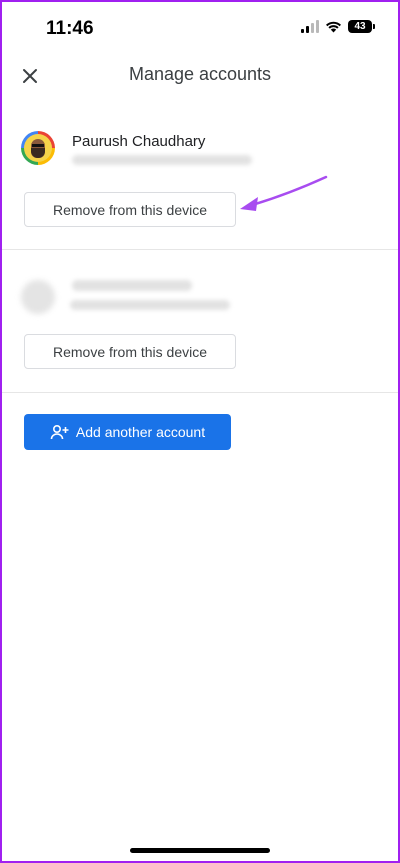 This screenshot has height=863, width=400. What do you see at coordinates (200, 850) in the screenshot?
I see `home-indicator` at bounding box center [200, 850].